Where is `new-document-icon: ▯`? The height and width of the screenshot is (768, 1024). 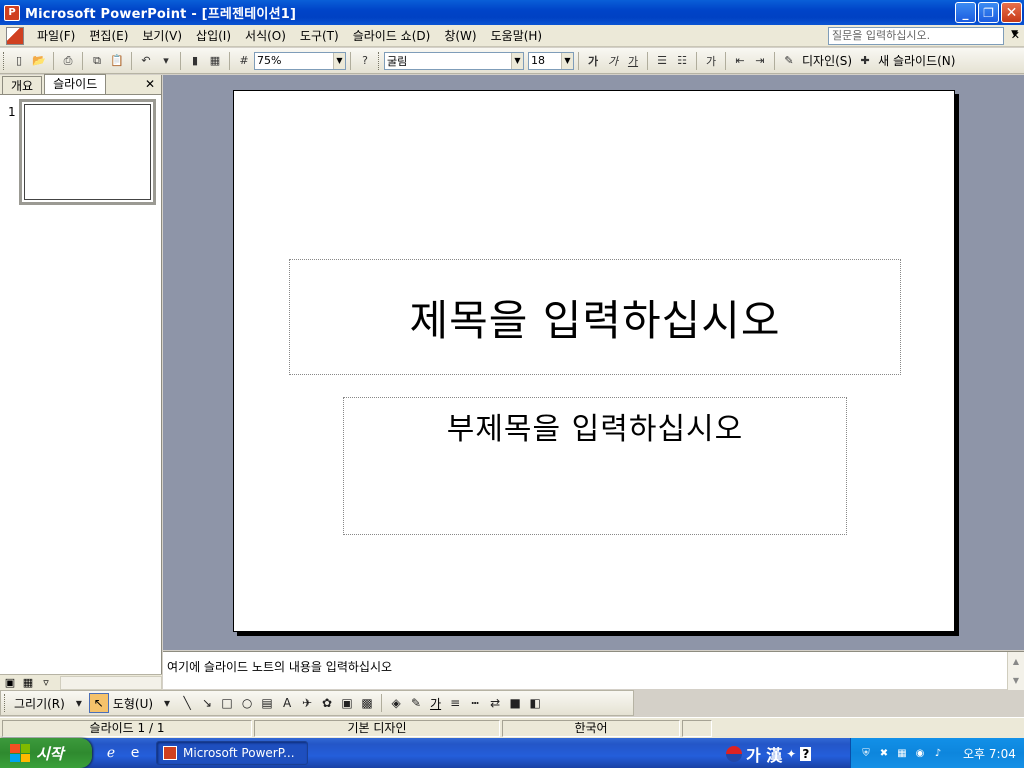
new-document-icon: ▯ is located at coordinates (19, 61).